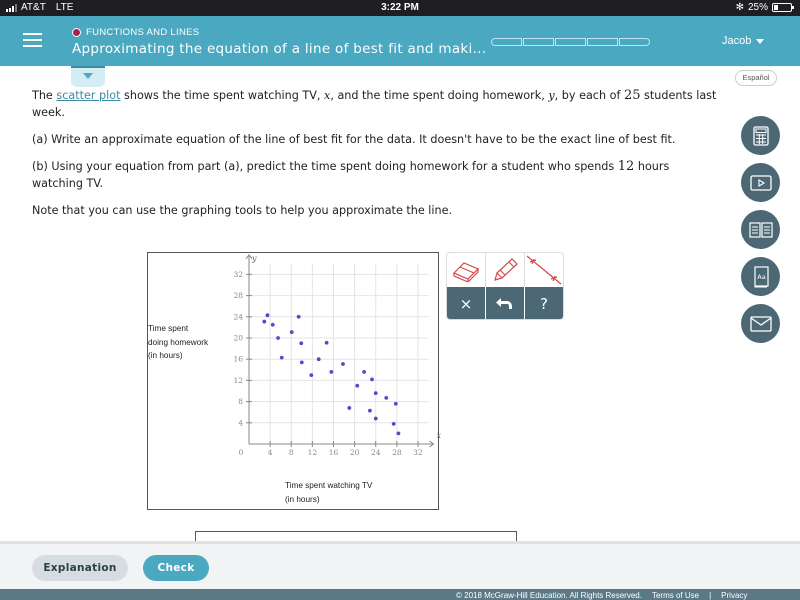 The height and width of the screenshot is (600, 800). What do you see at coordinates (88, 95) in the screenshot?
I see `scatter-plot-link: scatter plot` at bounding box center [88, 95].